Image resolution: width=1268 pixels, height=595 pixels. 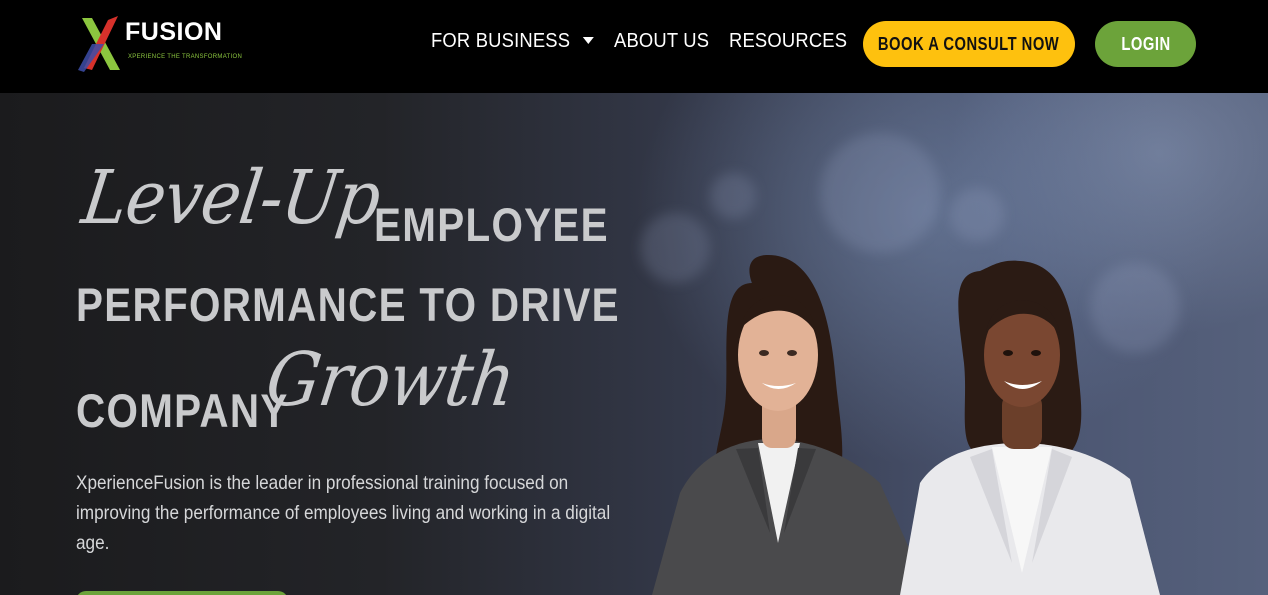 I want to click on headline-line-2: PERFORMANCE TO DRIVE, so click(x=348, y=304).